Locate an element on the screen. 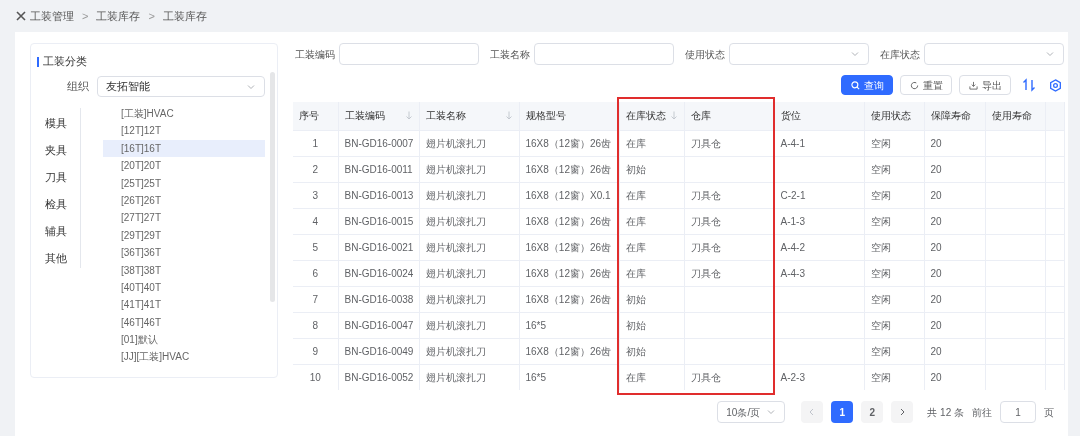 The width and height of the screenshot is (1080, 436). tree-item: [40T]40T is located at coordinates (184, 287).